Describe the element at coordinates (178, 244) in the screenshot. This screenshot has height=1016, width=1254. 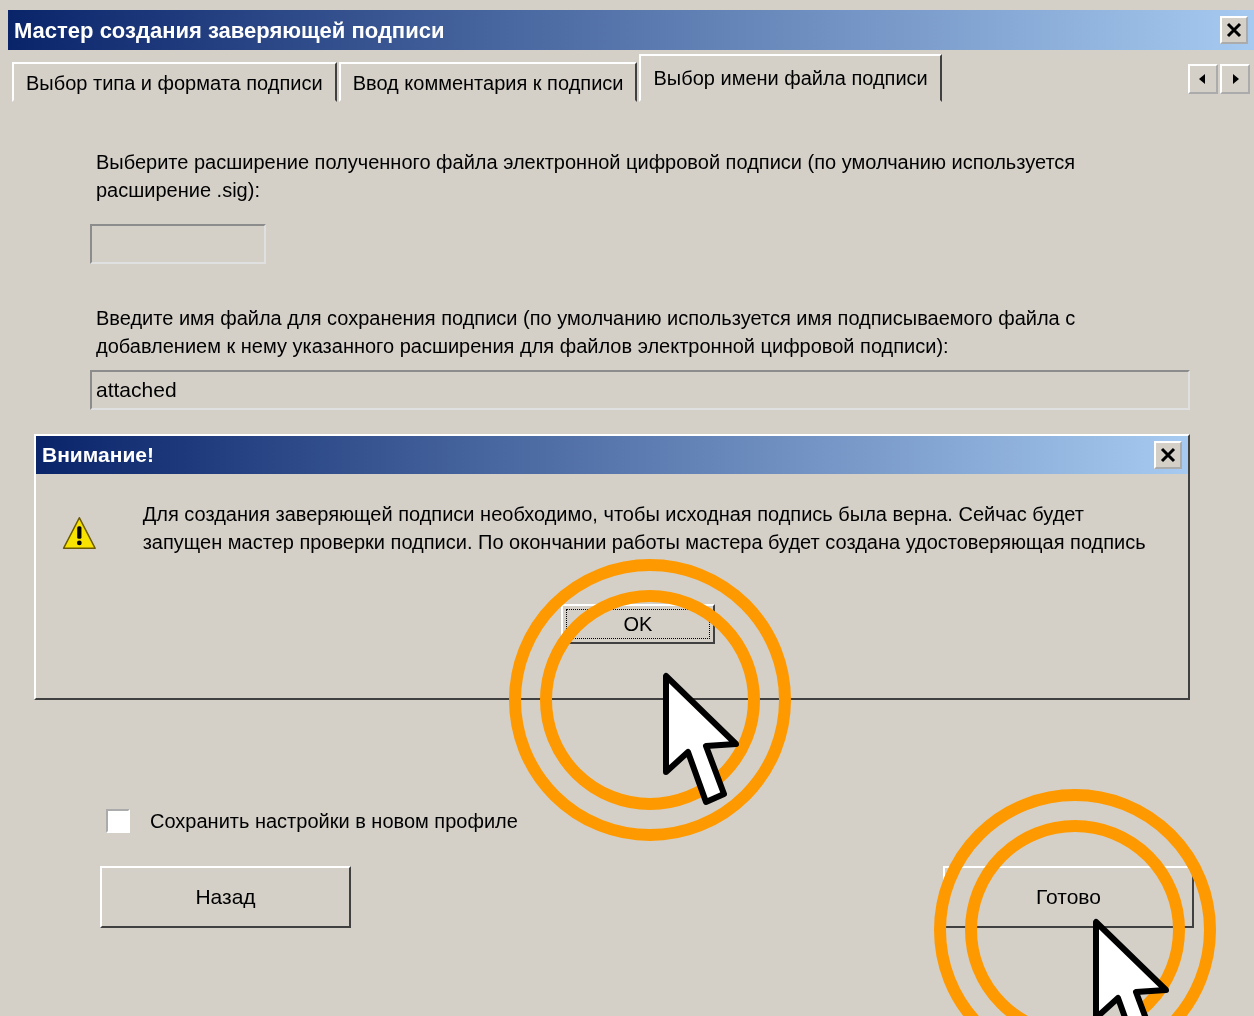
I see `extension-field` at that location.